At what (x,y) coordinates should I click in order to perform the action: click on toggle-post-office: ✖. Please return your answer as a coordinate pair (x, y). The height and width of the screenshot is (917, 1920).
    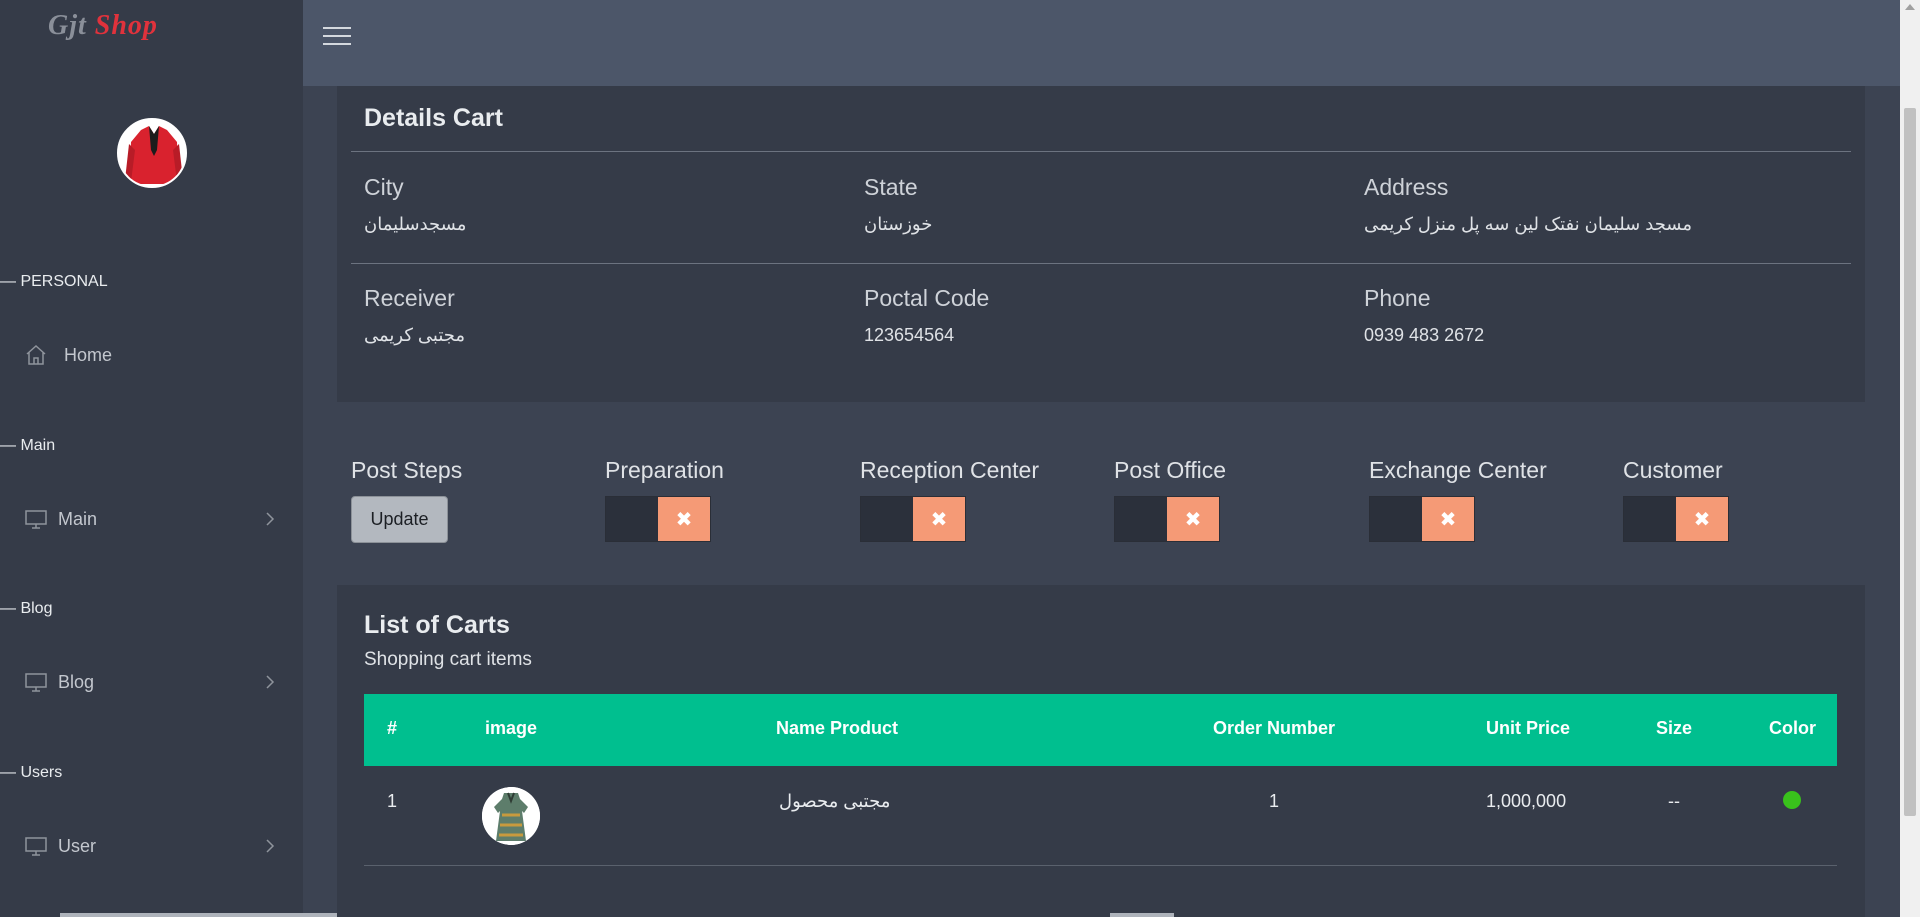
    Looking at the image, I should click on (1167, 519).